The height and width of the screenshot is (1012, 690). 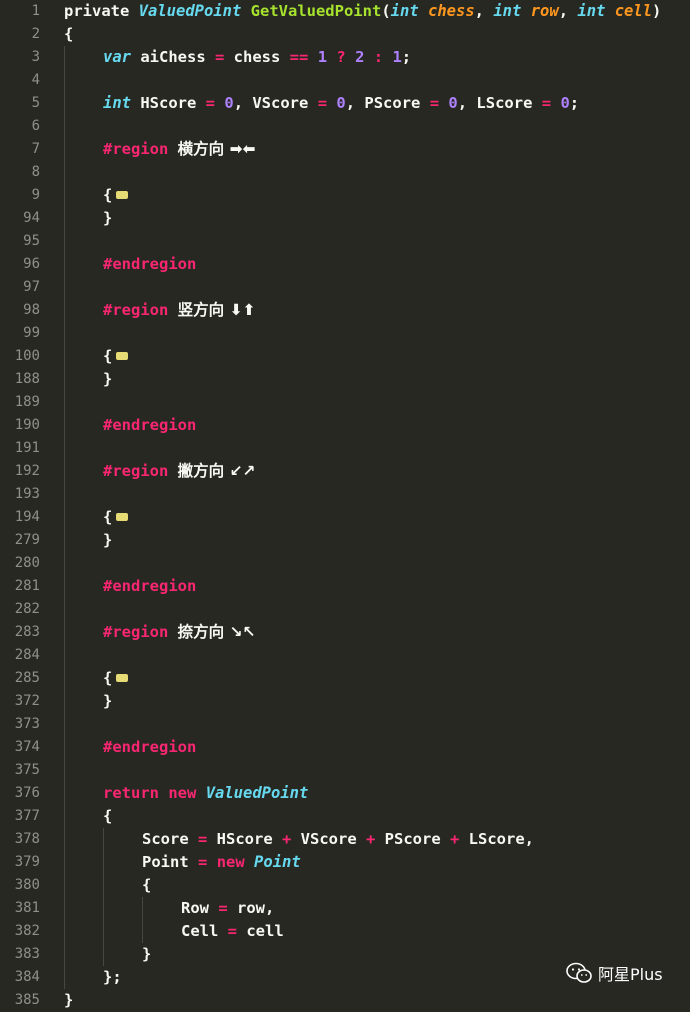 I want to click on code-line: 283 #region 捺方向 ↘↖, so click(x=345, y=632).